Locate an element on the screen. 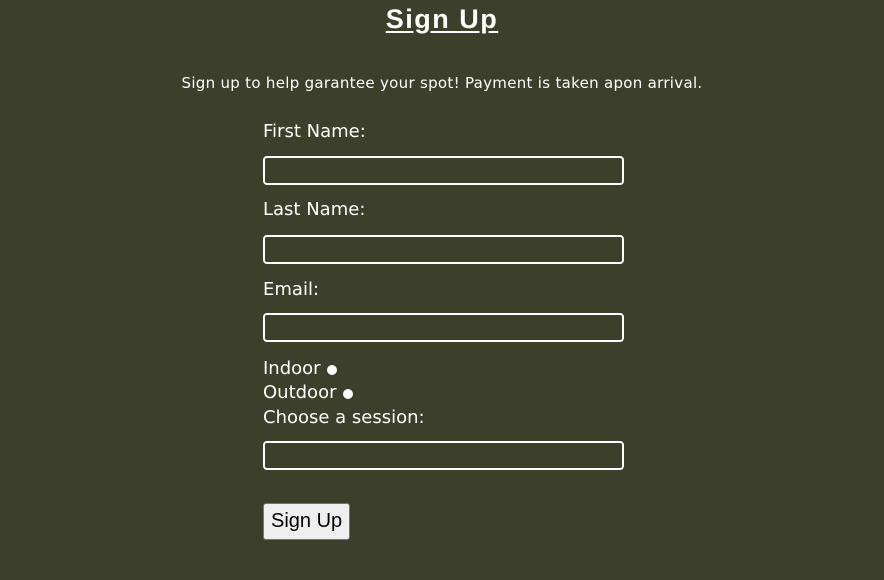 This screenshot has width=884, height=580. session-label: Choose a session: is located at coordinates (344, 417).